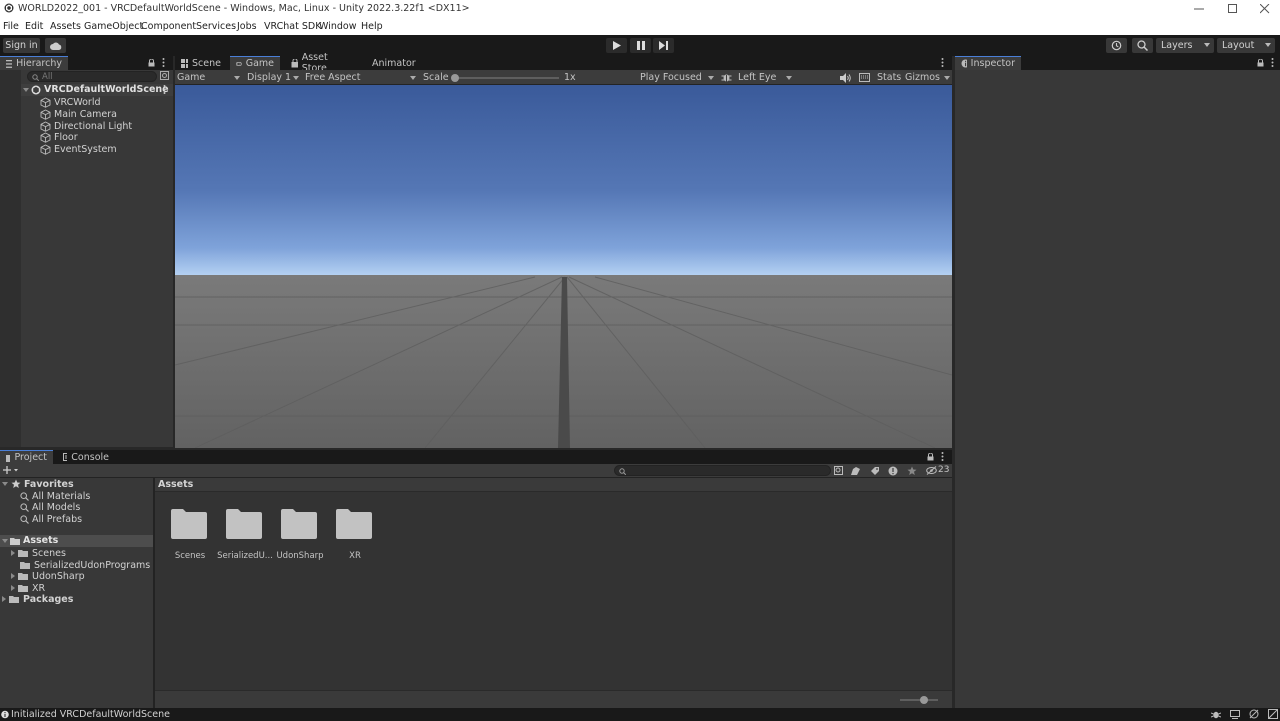 This screenshot has width=1280, height=721. Describe the element at coordinates (889, 77) in the screenshot. I see `stats-button: Stats` at that location.